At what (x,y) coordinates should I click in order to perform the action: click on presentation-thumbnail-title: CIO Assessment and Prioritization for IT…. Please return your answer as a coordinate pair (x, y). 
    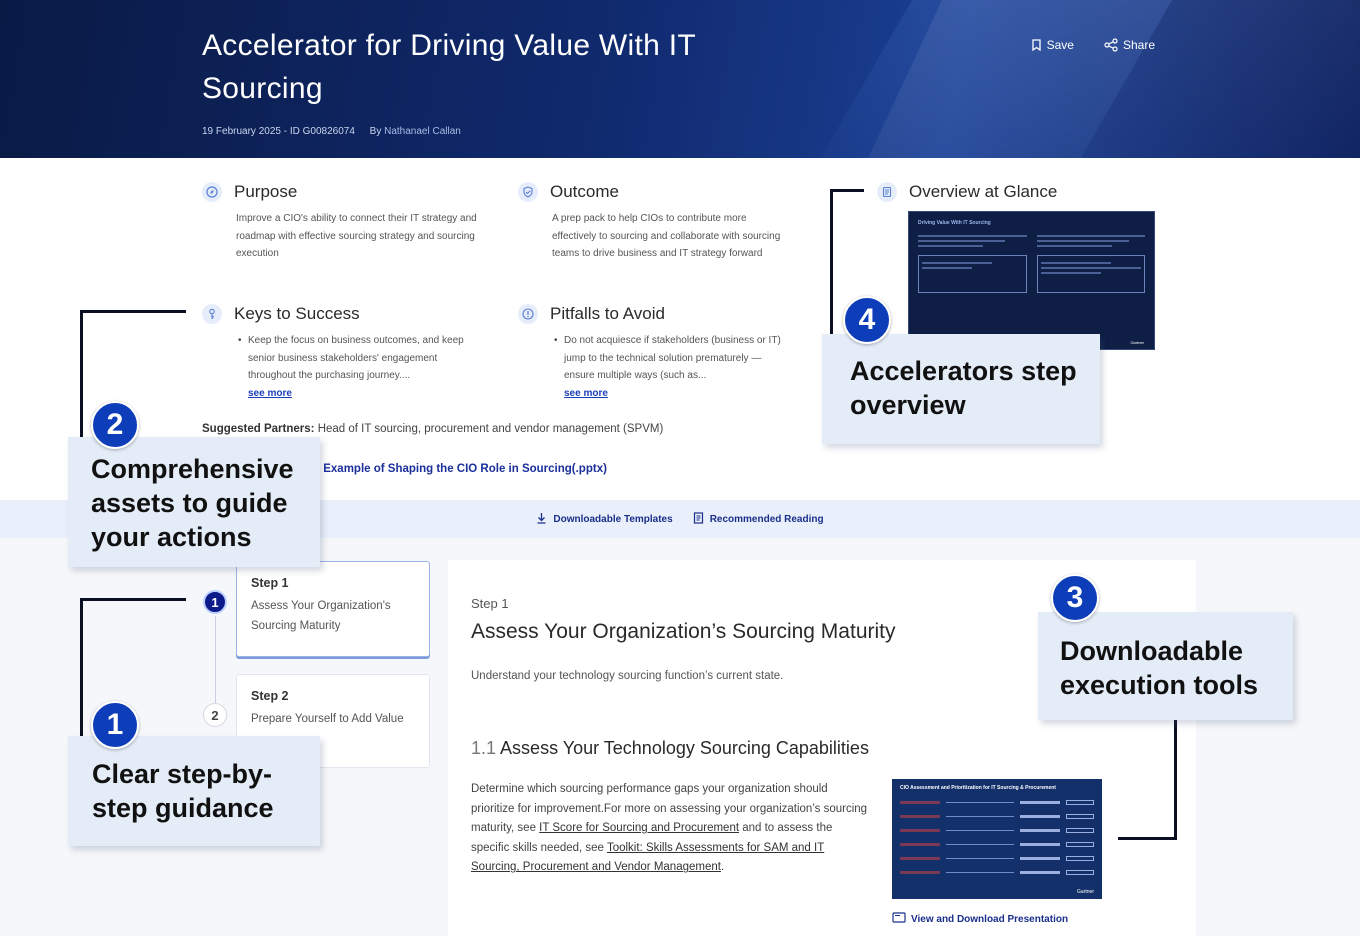
    Looking at the image, I should click on (978, 788).